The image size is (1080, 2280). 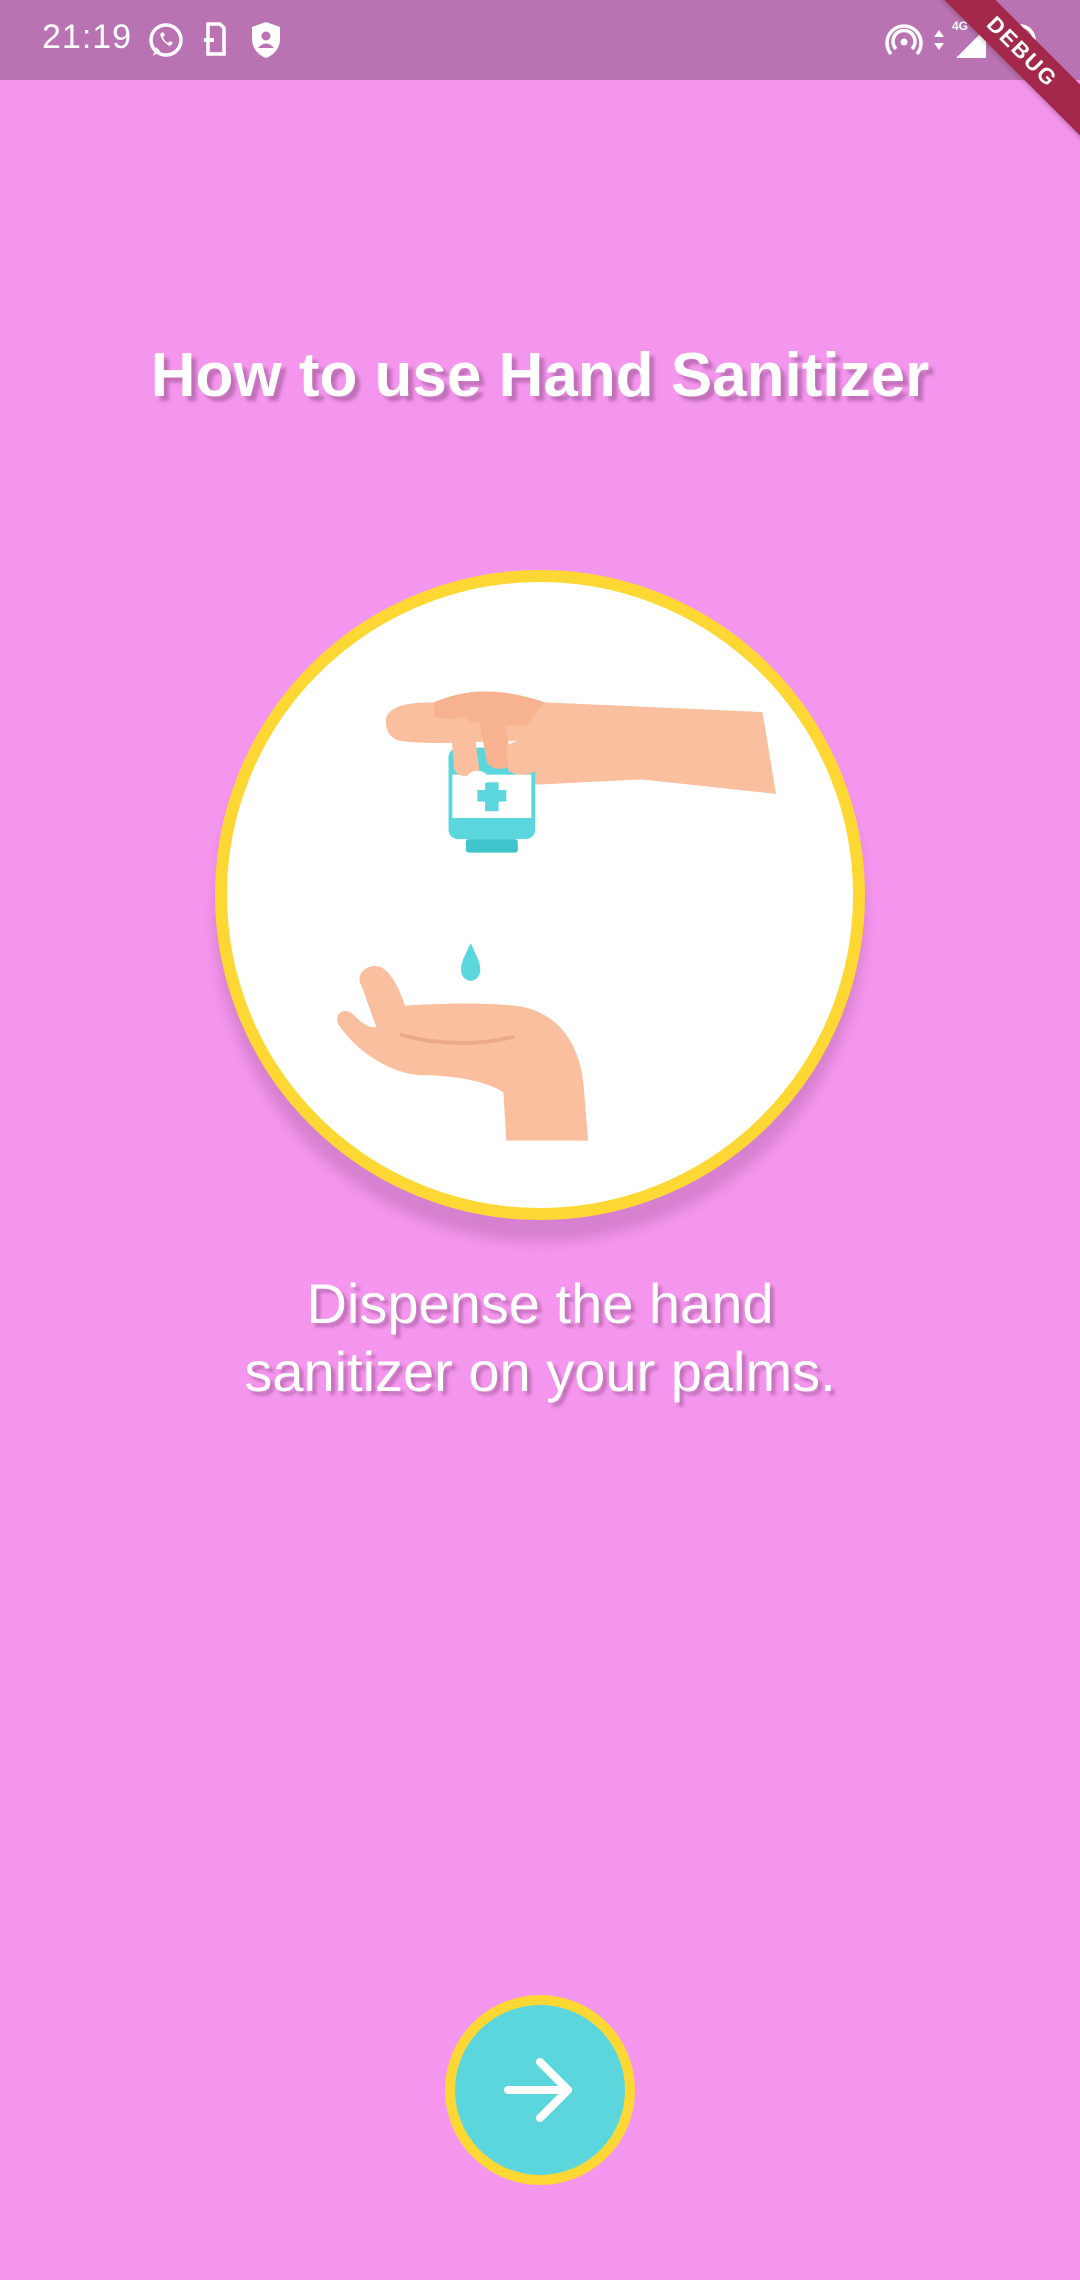 I want to click on data-arrows-icon, so click(x=939, y=40).